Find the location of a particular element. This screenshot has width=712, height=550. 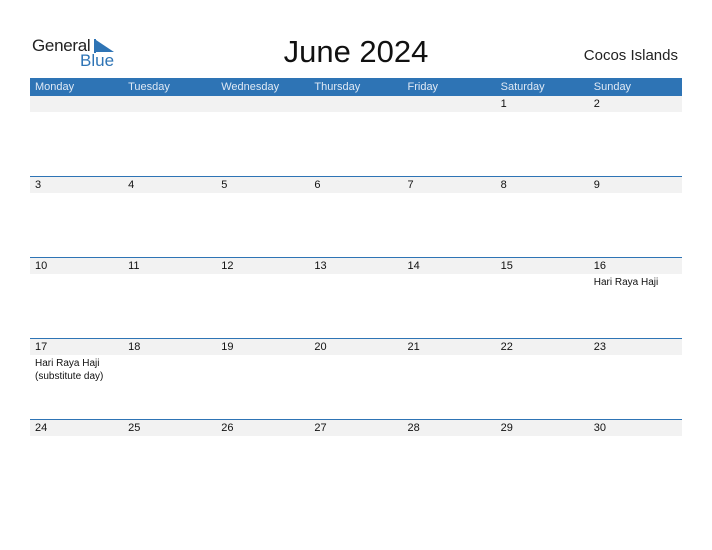

day-number: 24 is located at coordinates (41, 428).